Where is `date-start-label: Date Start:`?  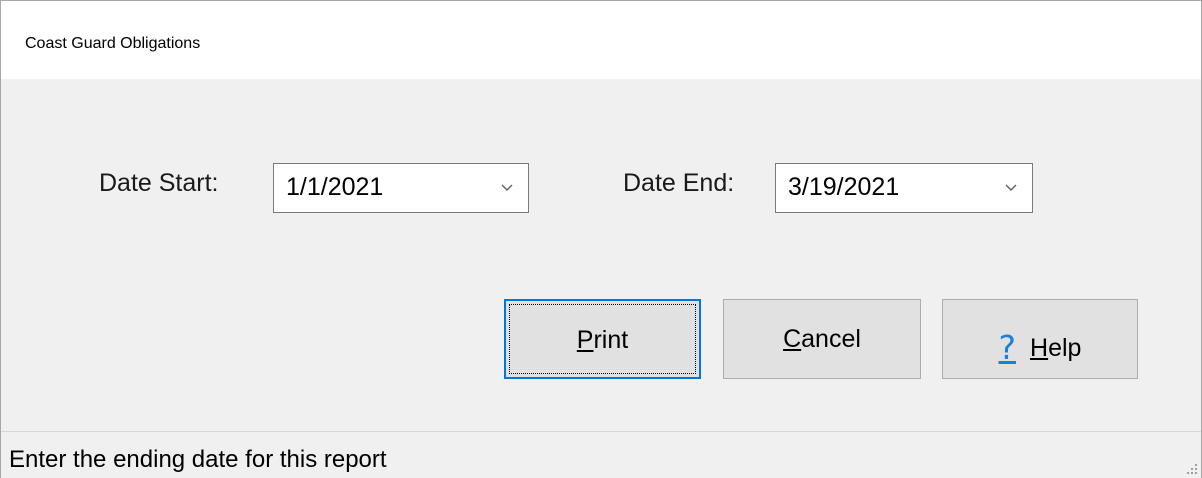 date-start-label: Date Start: is located at coordinates (159, 183).